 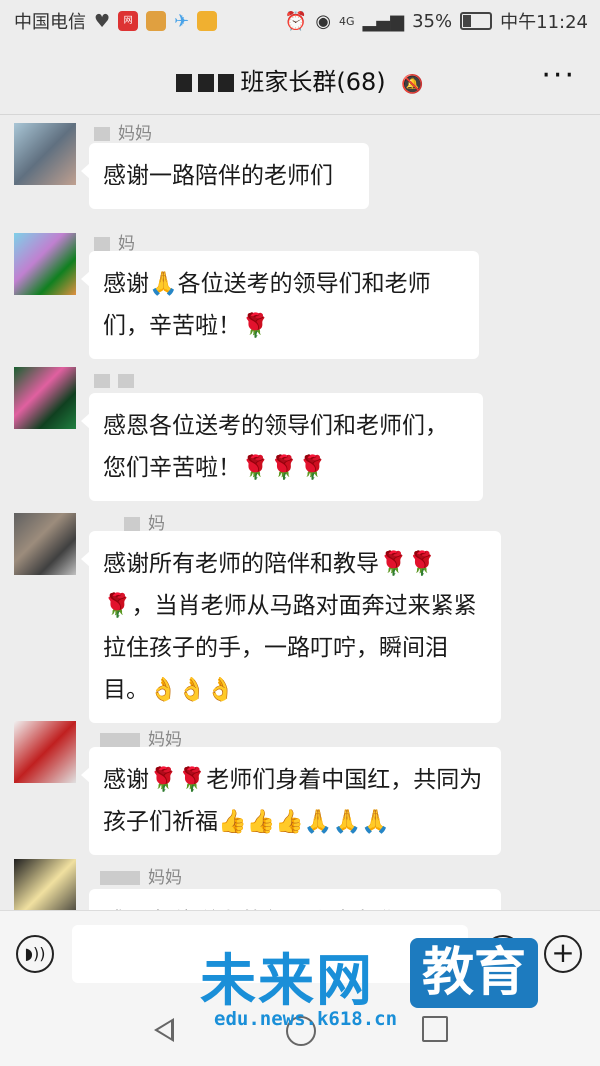 What do you see at coordinates (128, 21) in the screenshot?
I see `netease-app-icon: 网` at bounding box center [128, 21].